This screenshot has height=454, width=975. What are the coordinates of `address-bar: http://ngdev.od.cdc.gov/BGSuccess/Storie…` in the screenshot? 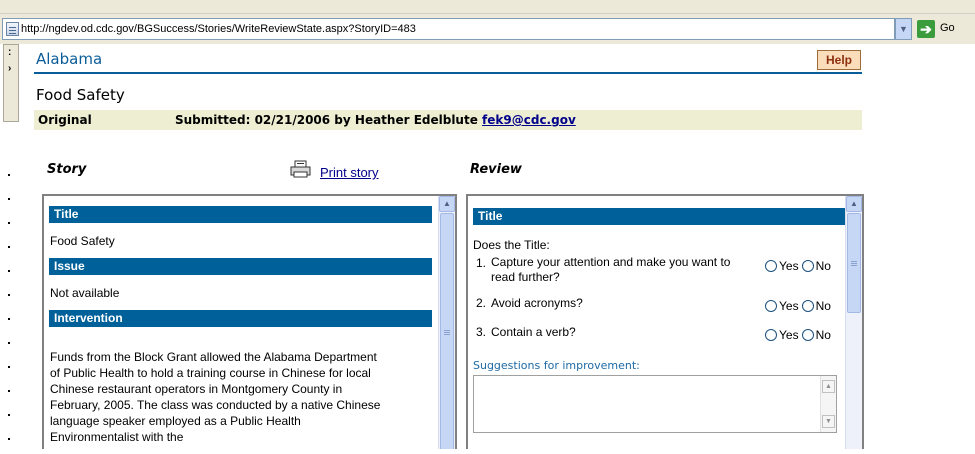 It's located at (487, 29).